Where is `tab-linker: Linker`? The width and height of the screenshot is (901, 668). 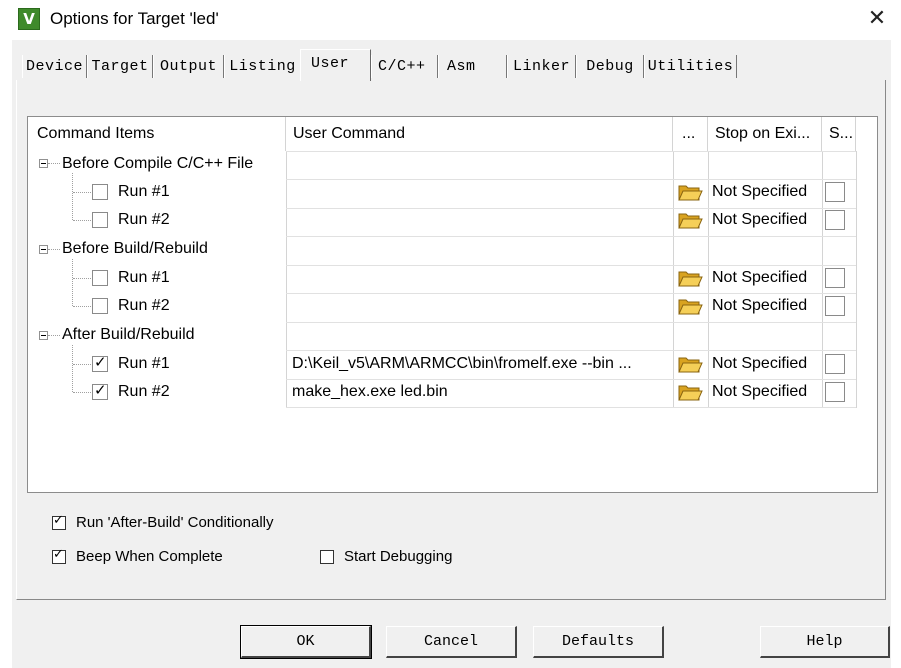
tab-linker: Linker is located at coordinates (541, 66).